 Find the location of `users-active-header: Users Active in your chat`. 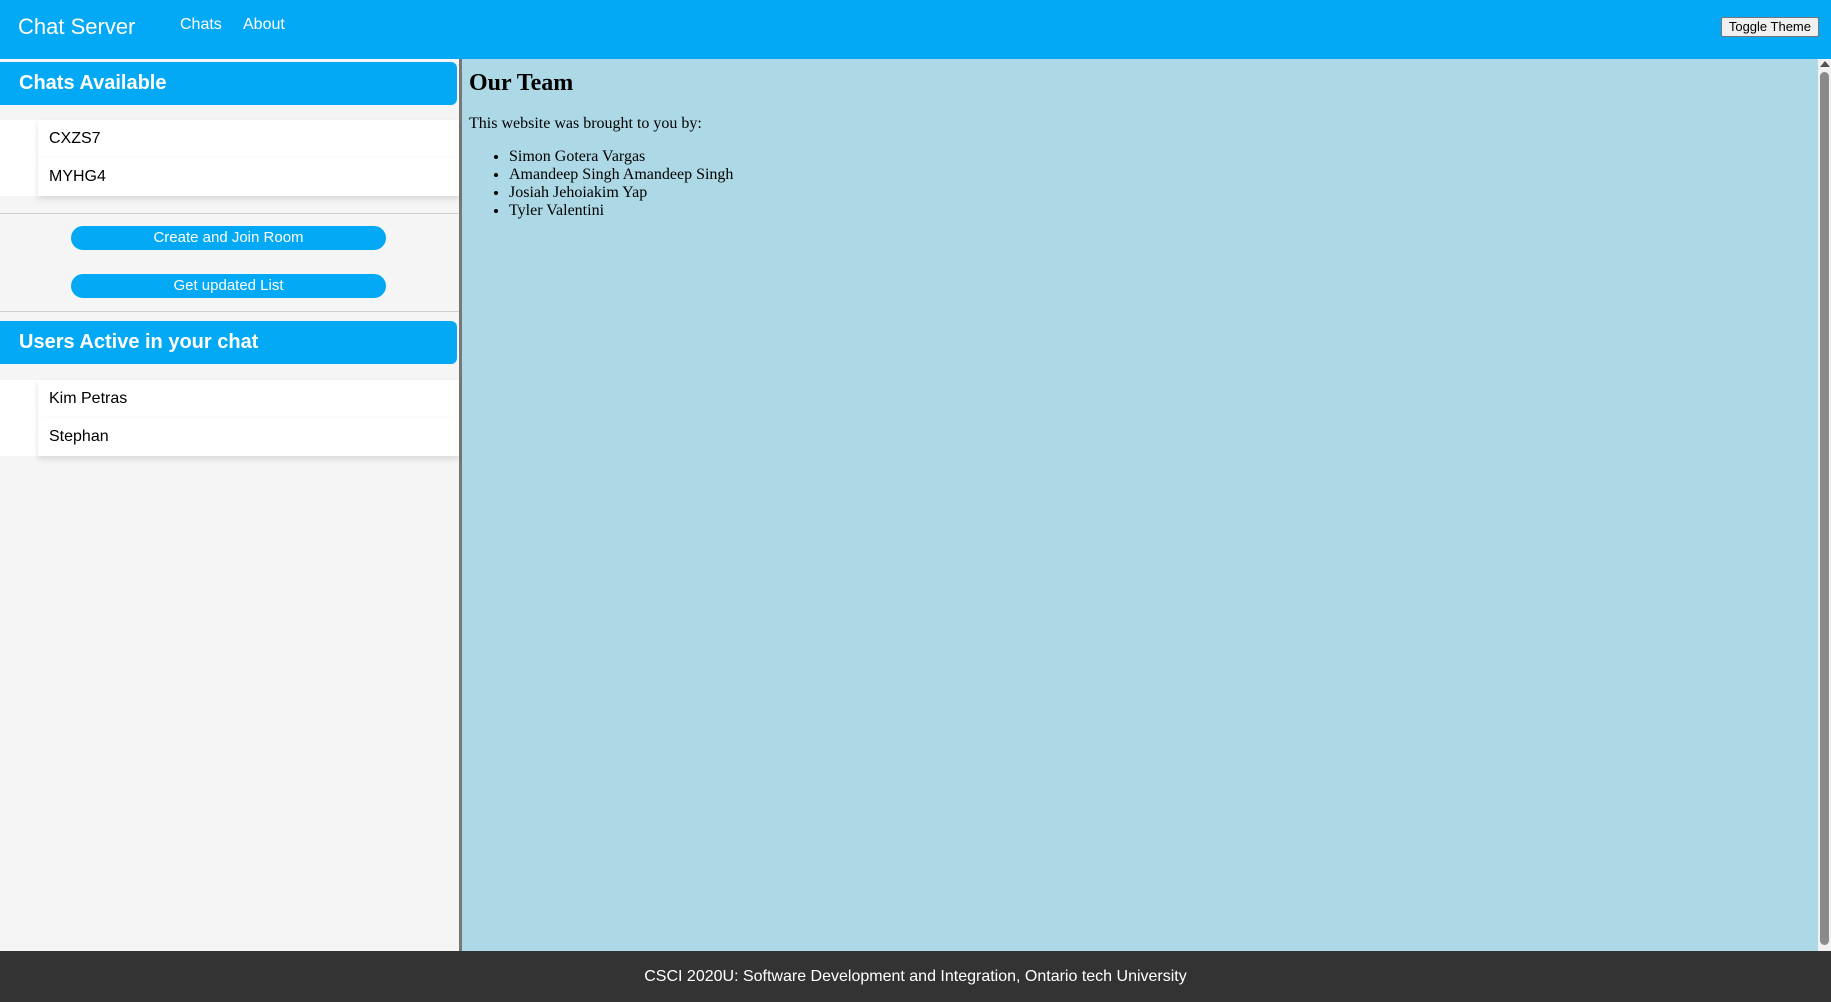

users-active-header: Users Active in your chat is located at coordinates (228, 342).